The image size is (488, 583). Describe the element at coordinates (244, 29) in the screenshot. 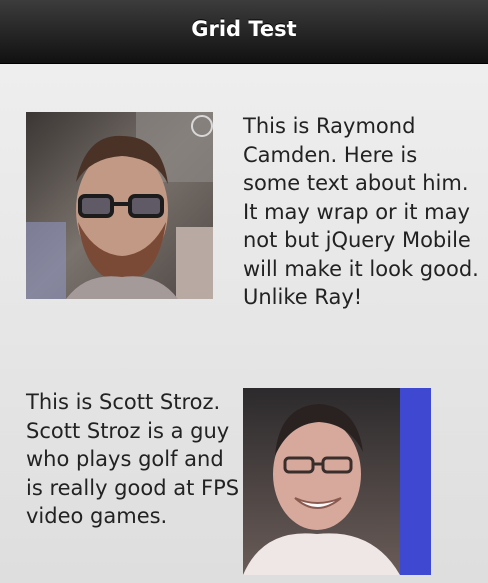

I see `page-title: Grid Test` at that location.